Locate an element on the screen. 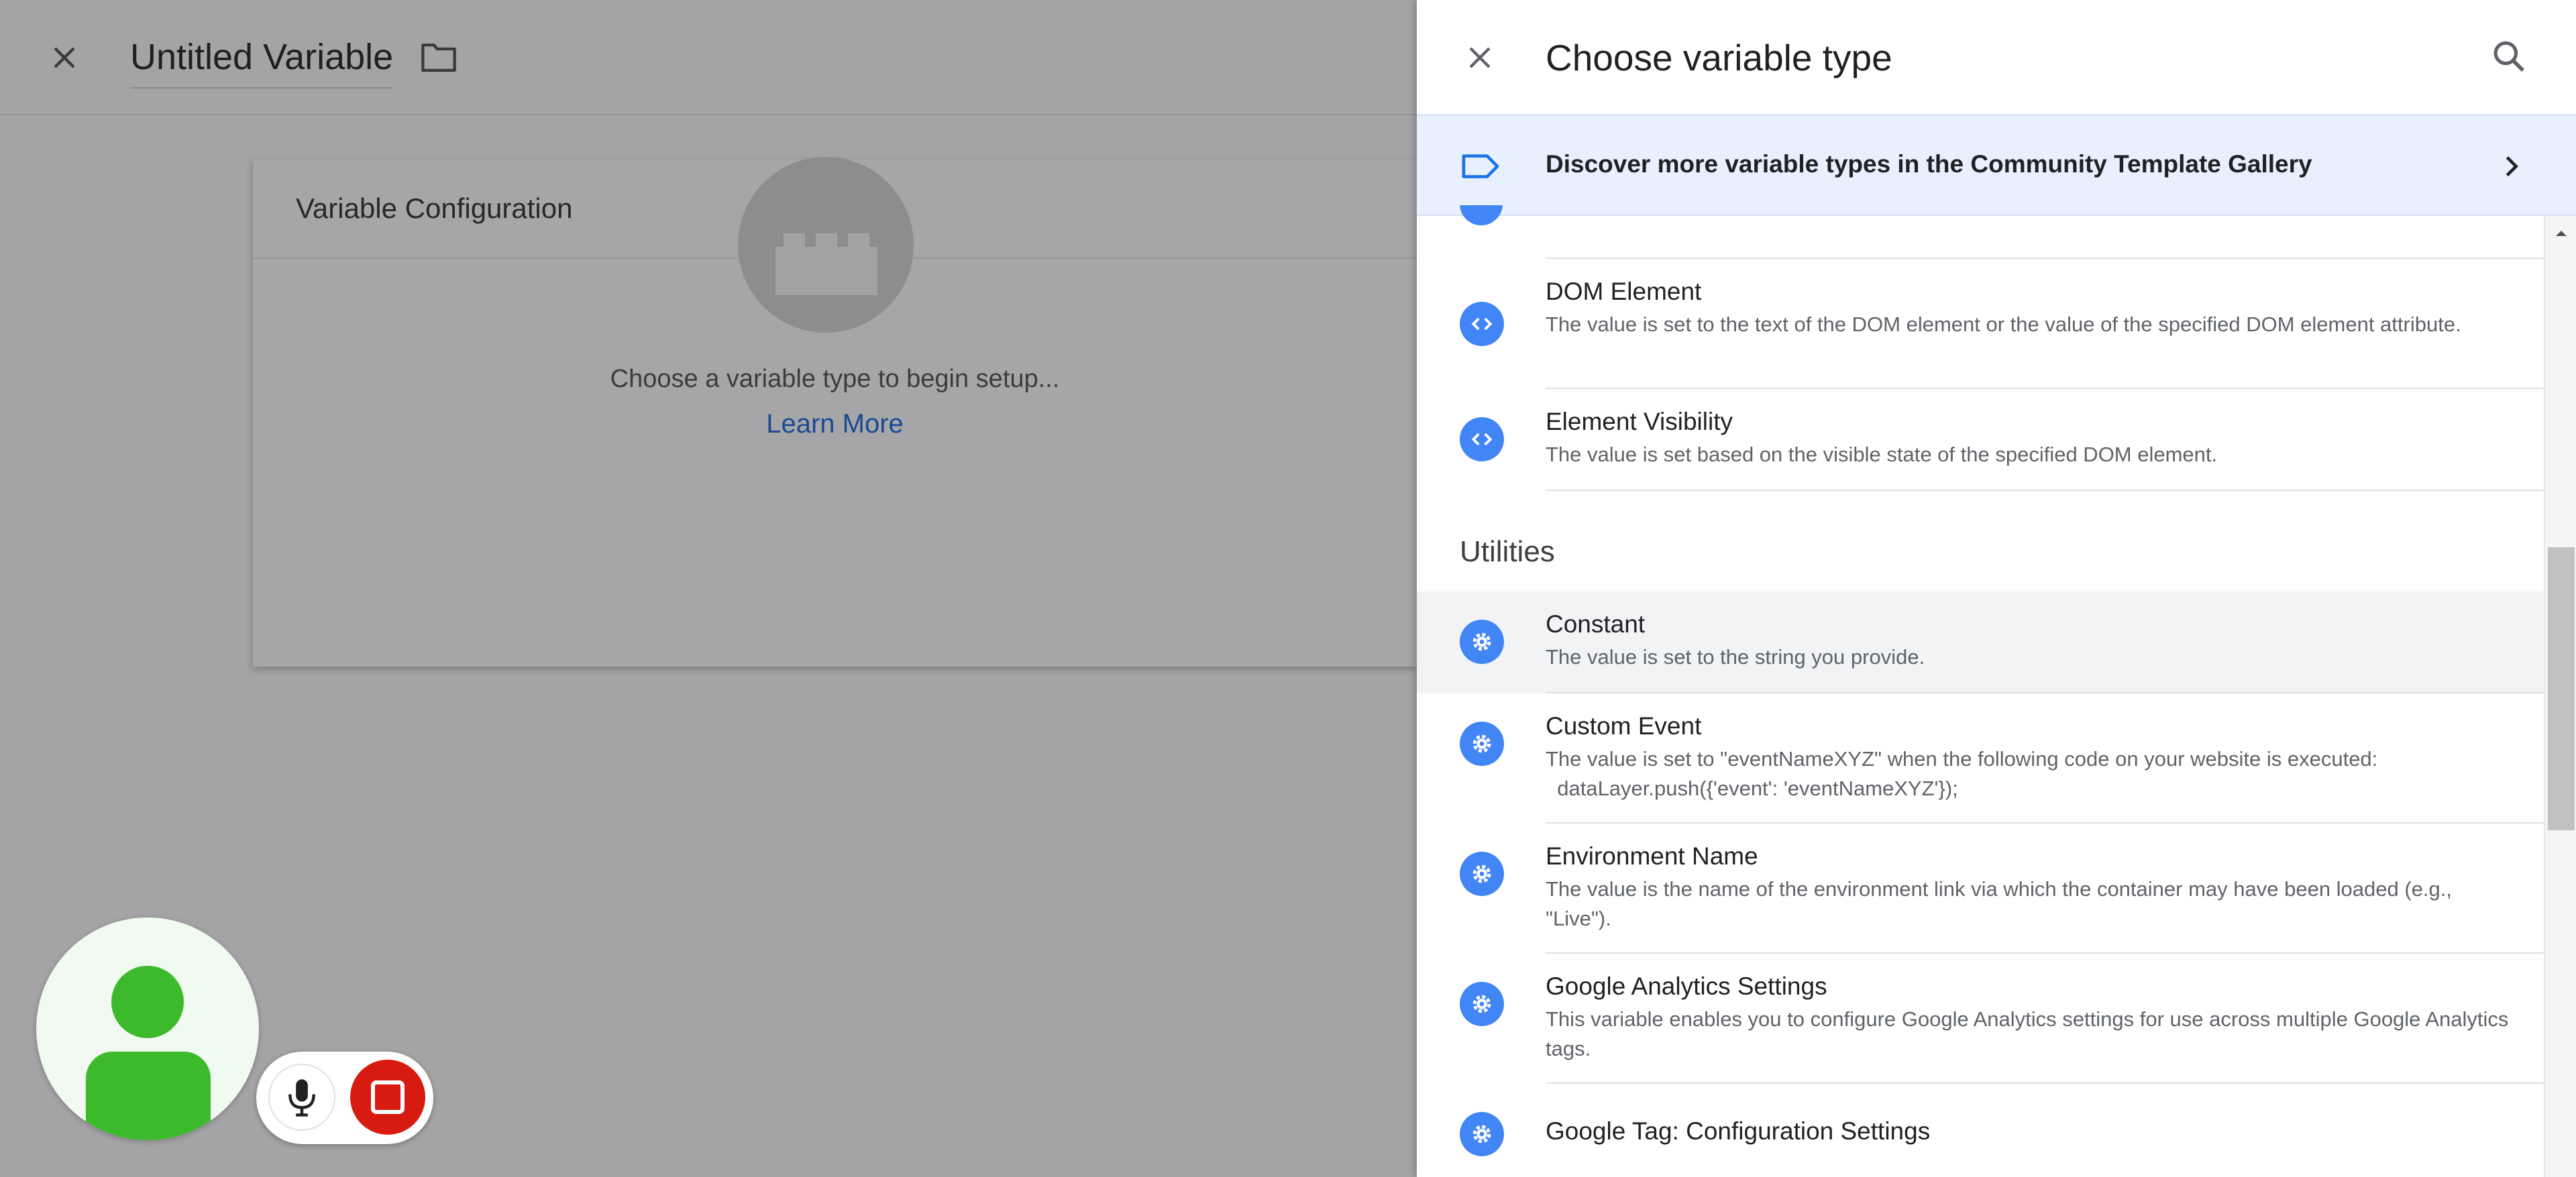 This screenshot has width=2576, height=1177. item-name: Custom Event is located at coordinates (1624, 726).